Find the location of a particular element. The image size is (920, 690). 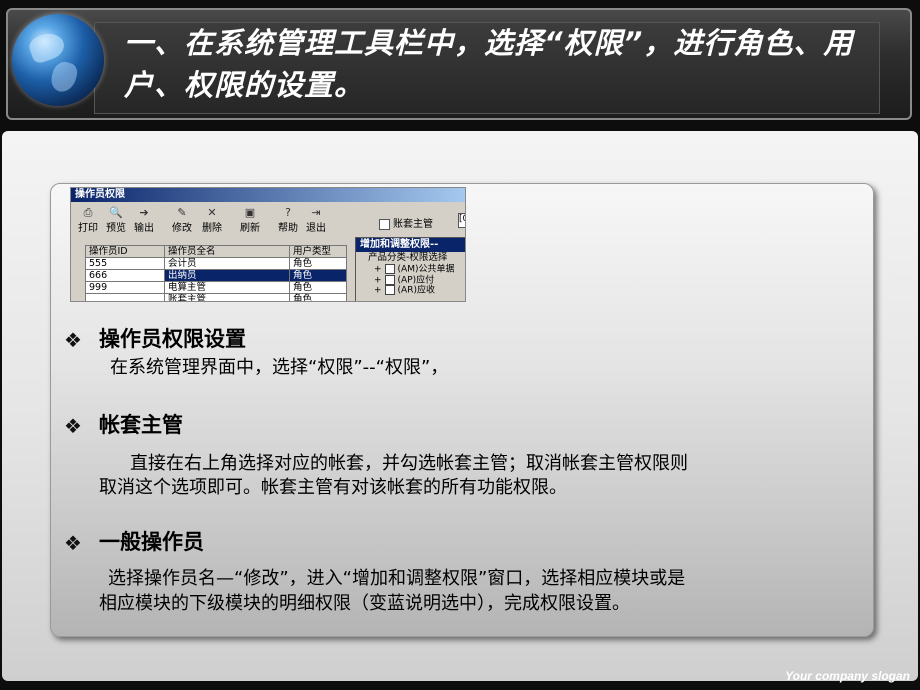

table-row: 555 会计员 角色 is located at coordinates (216, 263).